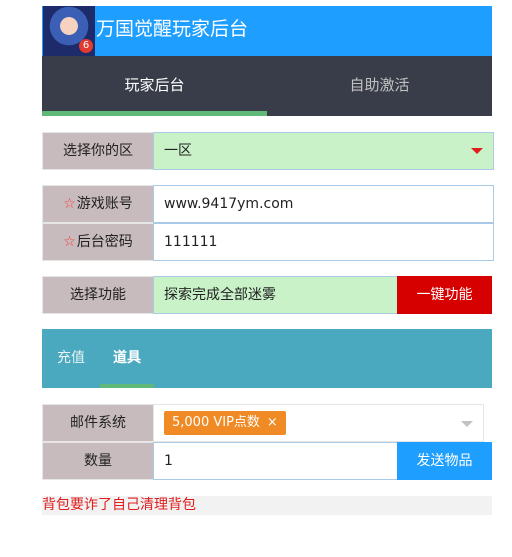 Image resolution: width=512 pixels, height=557 pixels. What do you see at coordinates (444, 461) in the screenshot?
I see `send-items-button: 发送物品` at bounding box center [444, 461].